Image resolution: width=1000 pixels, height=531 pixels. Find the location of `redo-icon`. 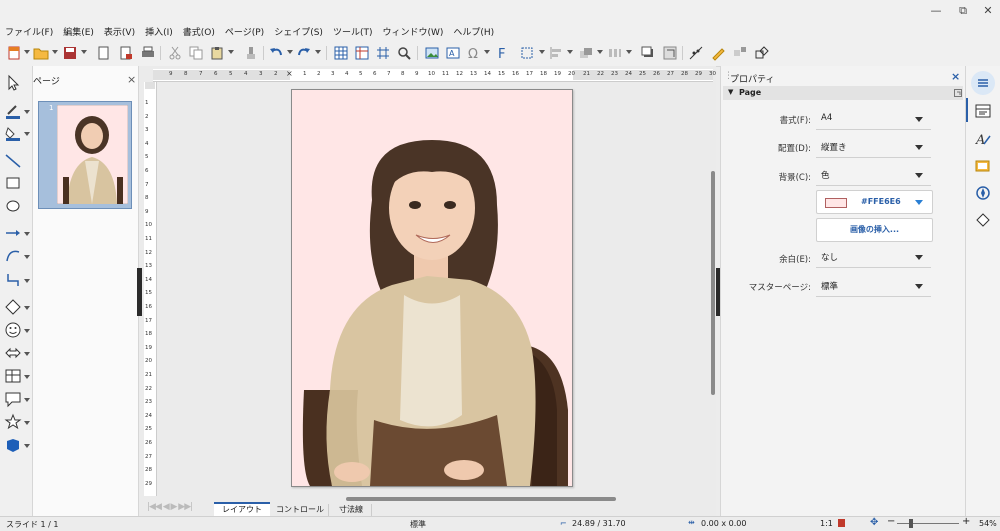

redo-icon is located at coordinates (304, 53).